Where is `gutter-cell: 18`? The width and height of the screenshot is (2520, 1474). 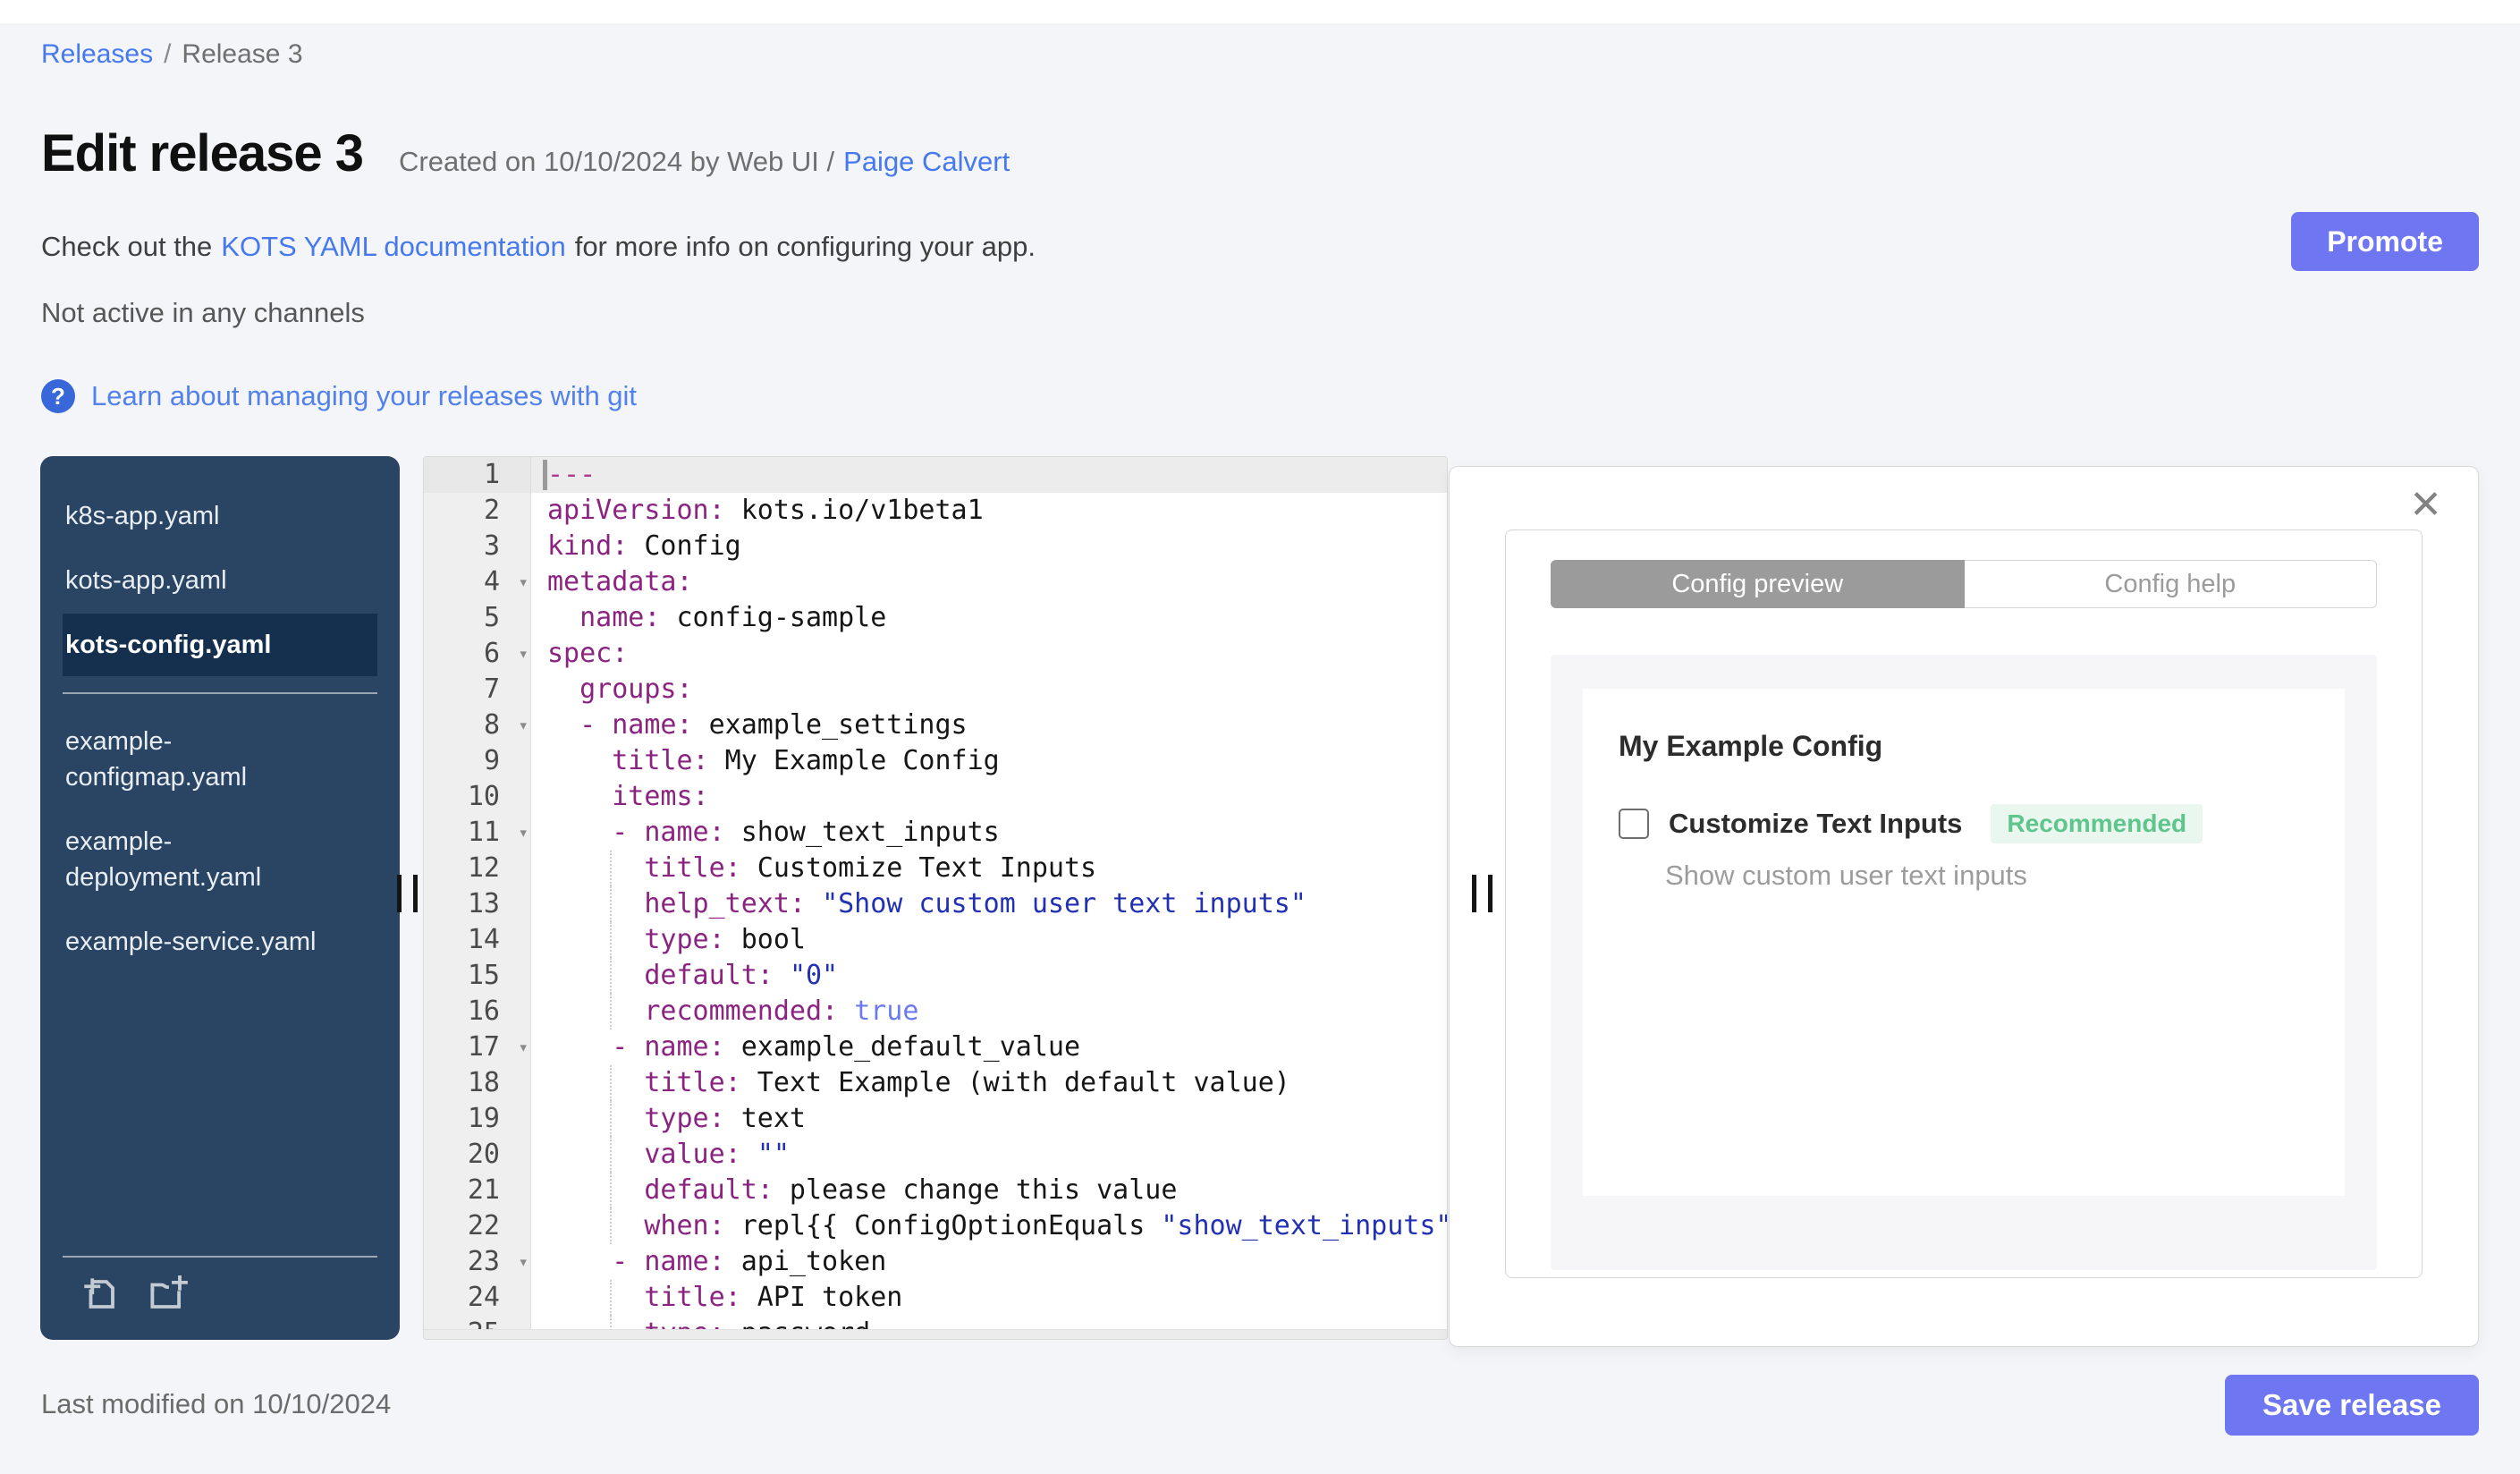
gutter-cell: 18 is located at coordinates (477, 1083).